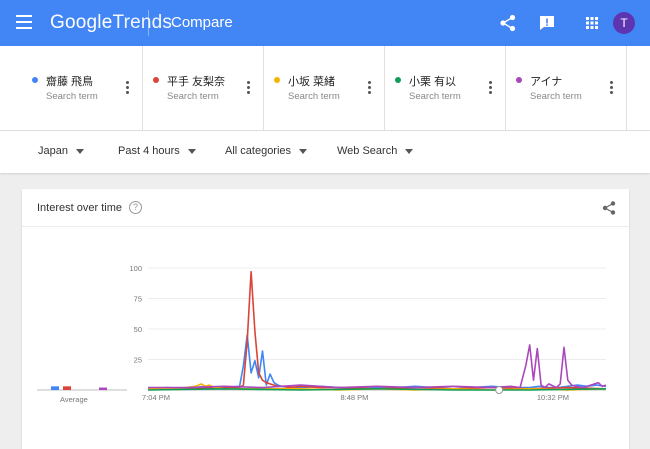 Image resolution: width=650 pixels, height=449 pixels. What do you see at coordinates (499, 390) in the screenshot?
I see `hover-marker` at bounding box center [499, 390].